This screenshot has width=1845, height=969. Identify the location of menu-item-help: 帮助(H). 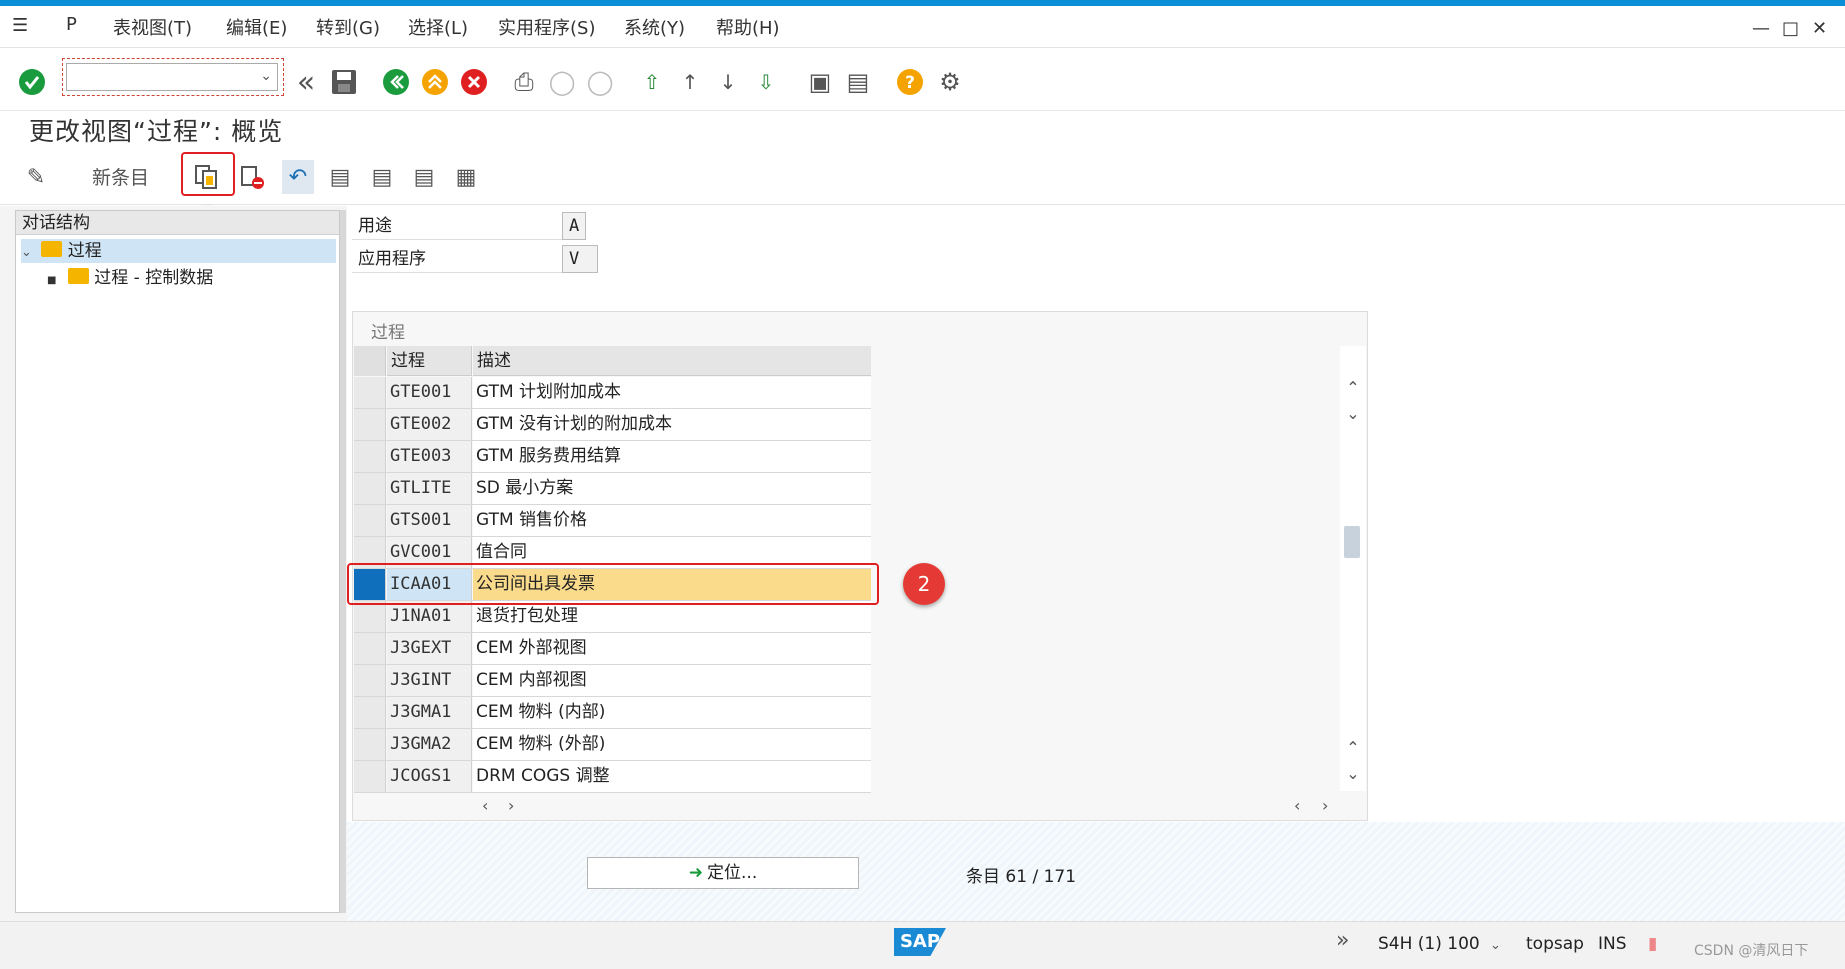
(748, 27).